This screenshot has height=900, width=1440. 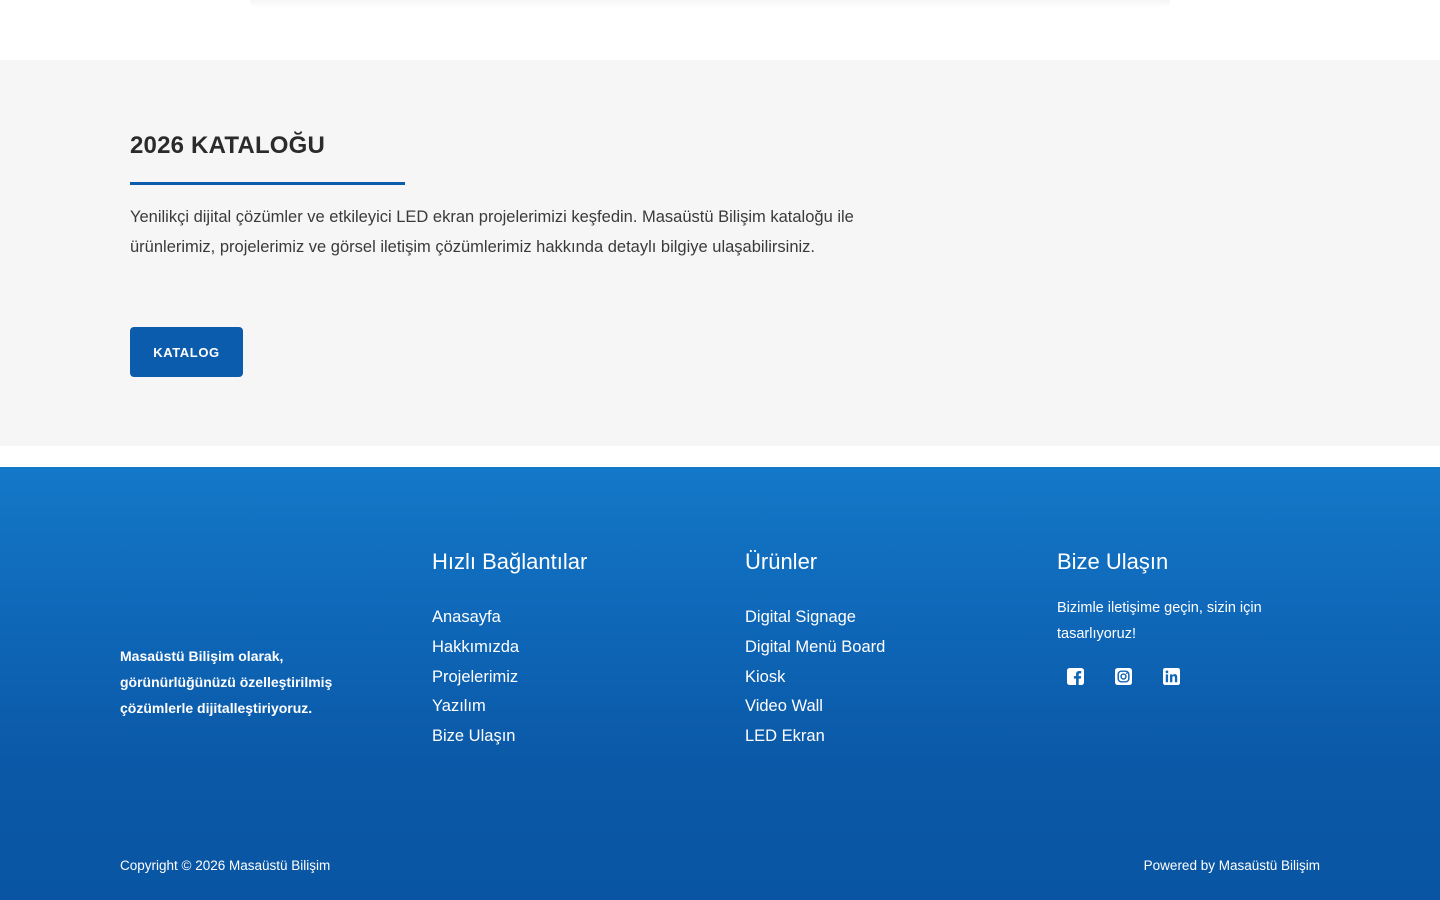 I want to click on top-strip, so click(x=720, y=30).